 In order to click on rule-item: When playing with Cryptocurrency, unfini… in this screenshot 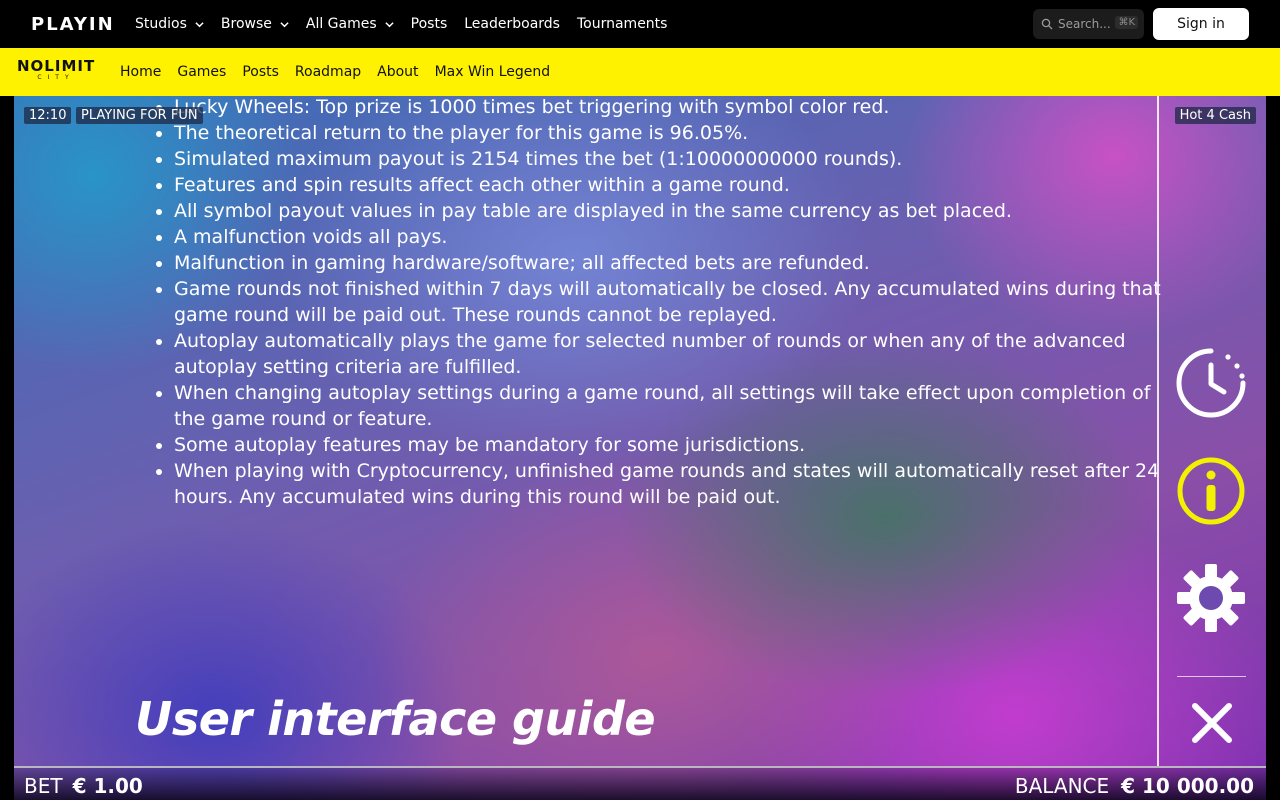, I will do `click(669, 484)`.